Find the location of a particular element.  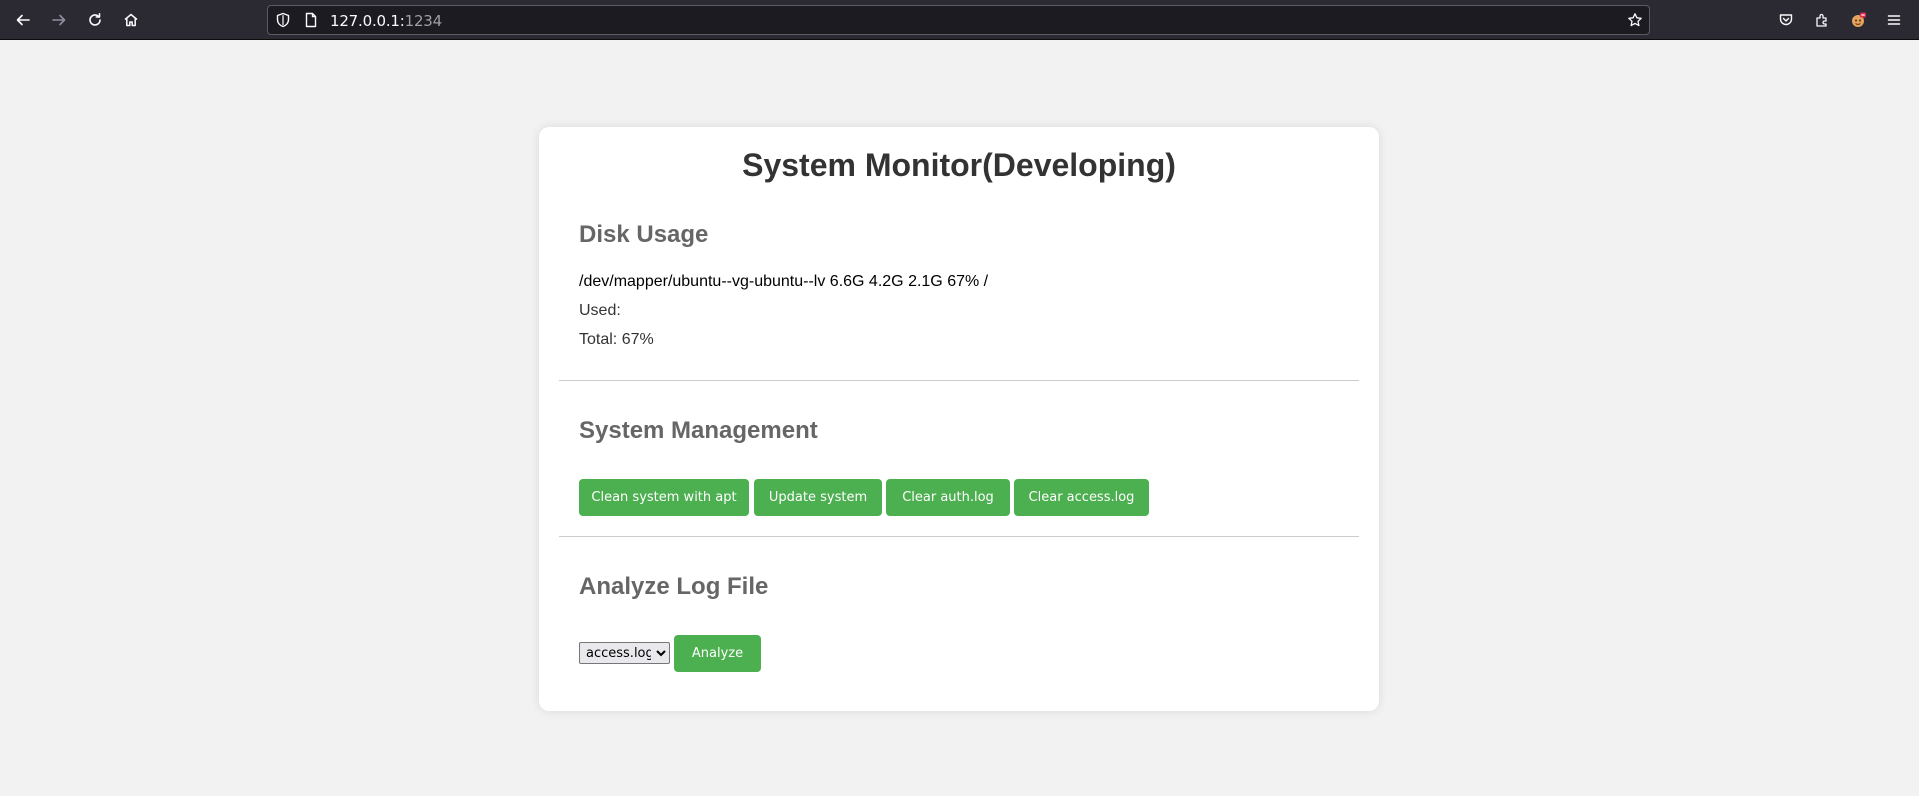

forward-arrow-icon is located at coordinates (59, 20).